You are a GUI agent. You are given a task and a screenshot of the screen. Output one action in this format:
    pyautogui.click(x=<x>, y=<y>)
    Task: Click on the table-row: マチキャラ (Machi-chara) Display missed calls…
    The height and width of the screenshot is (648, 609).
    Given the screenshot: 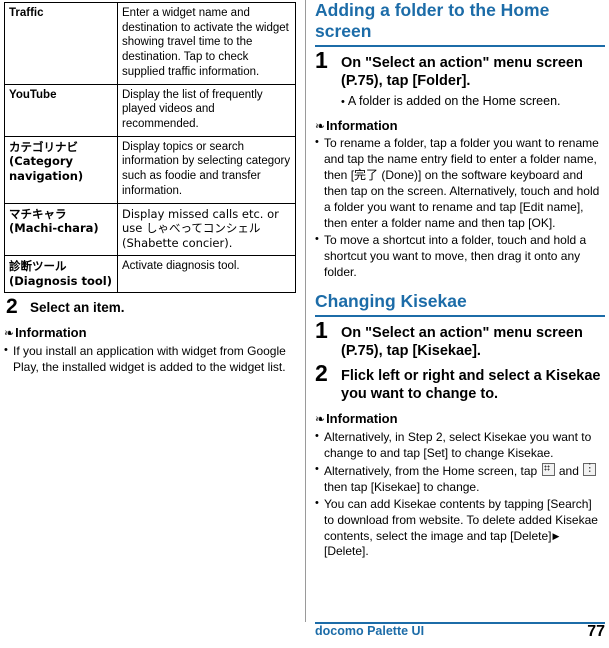 What is the action you would take?
    pyautogui.click(x=150, y=229)
    